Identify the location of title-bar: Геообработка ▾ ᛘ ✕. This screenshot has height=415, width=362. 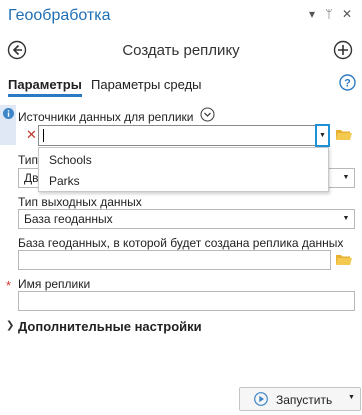
(181, 16).